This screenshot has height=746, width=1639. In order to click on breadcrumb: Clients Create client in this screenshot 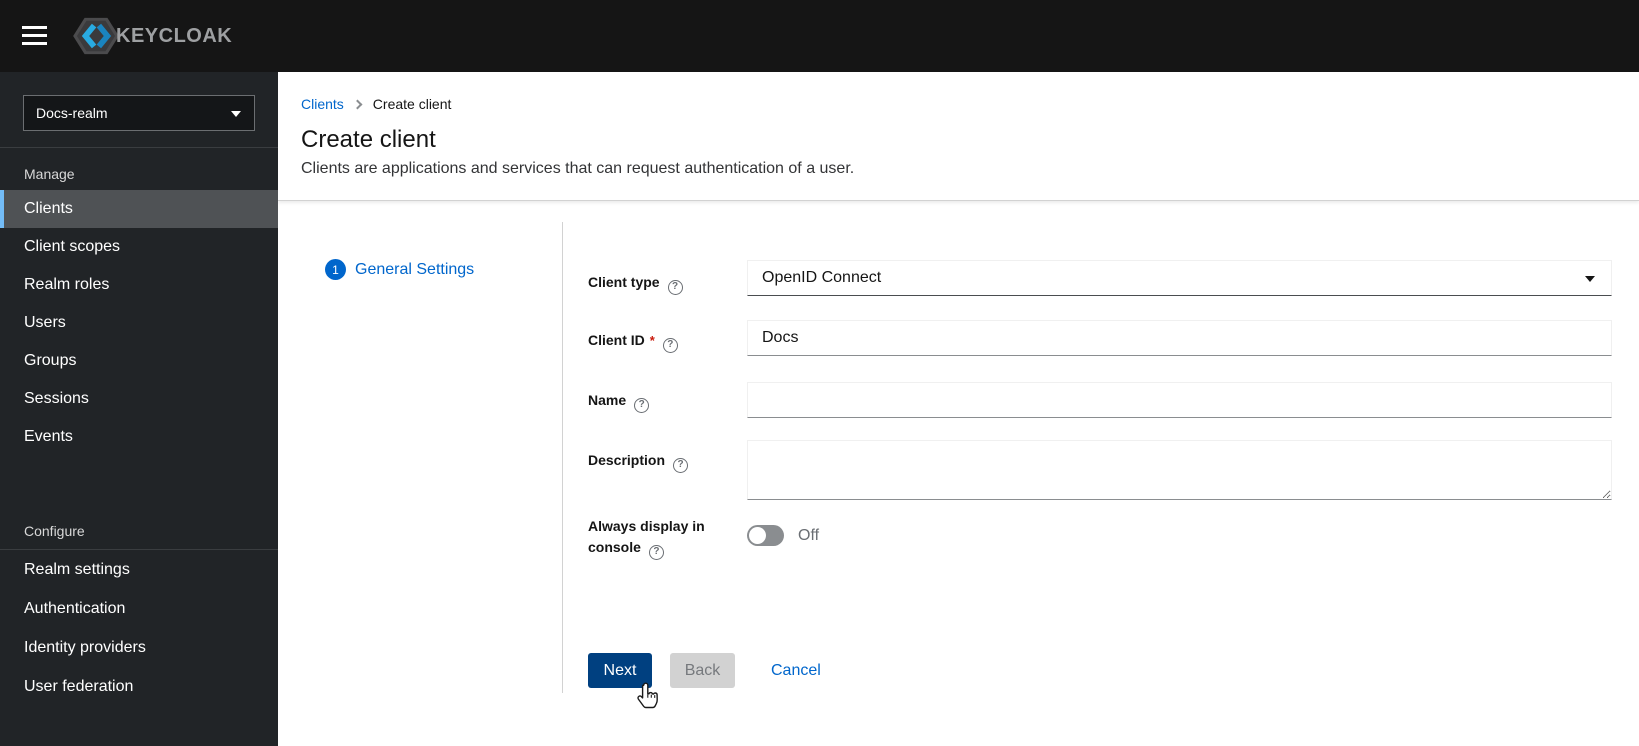, I will do `click(376, 104)`.